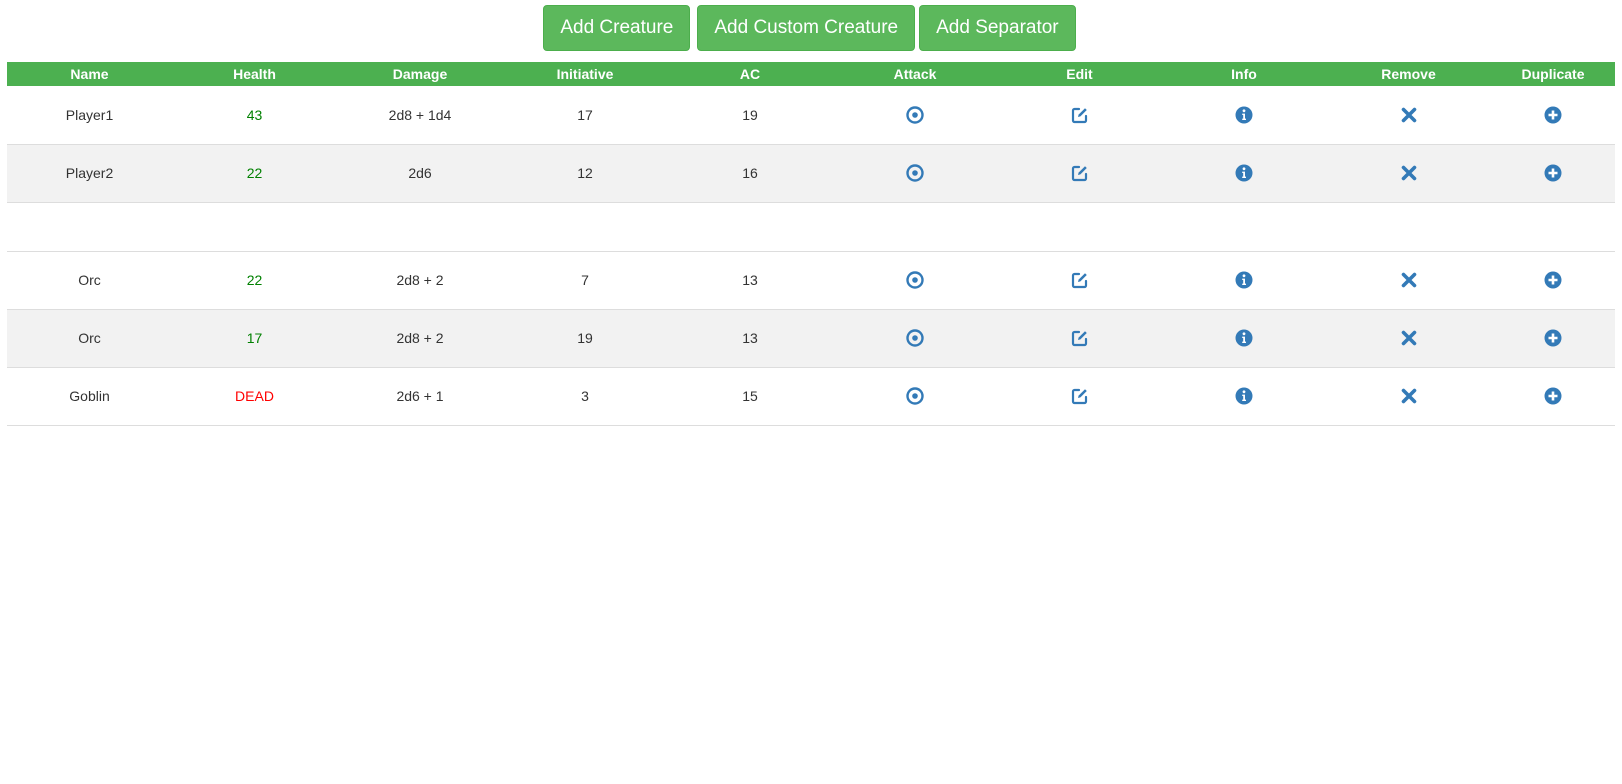 The height and width of the screenshot is (784, 1622). What do you see at coordinates (915, 74) in the screenshot?
I see `header-attack: Attack` at bounding box center [915, 74].